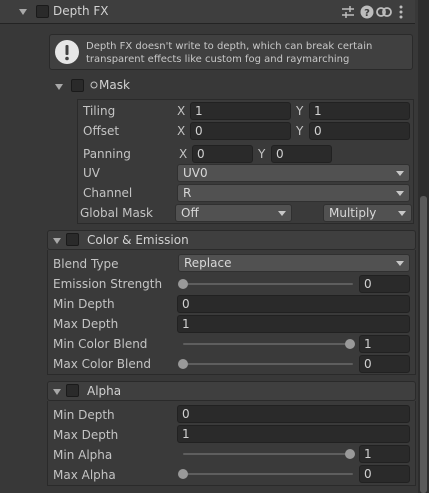  Describe the element at coordinates (67, 52) in the screenshot. I see `info-icon` at that location.